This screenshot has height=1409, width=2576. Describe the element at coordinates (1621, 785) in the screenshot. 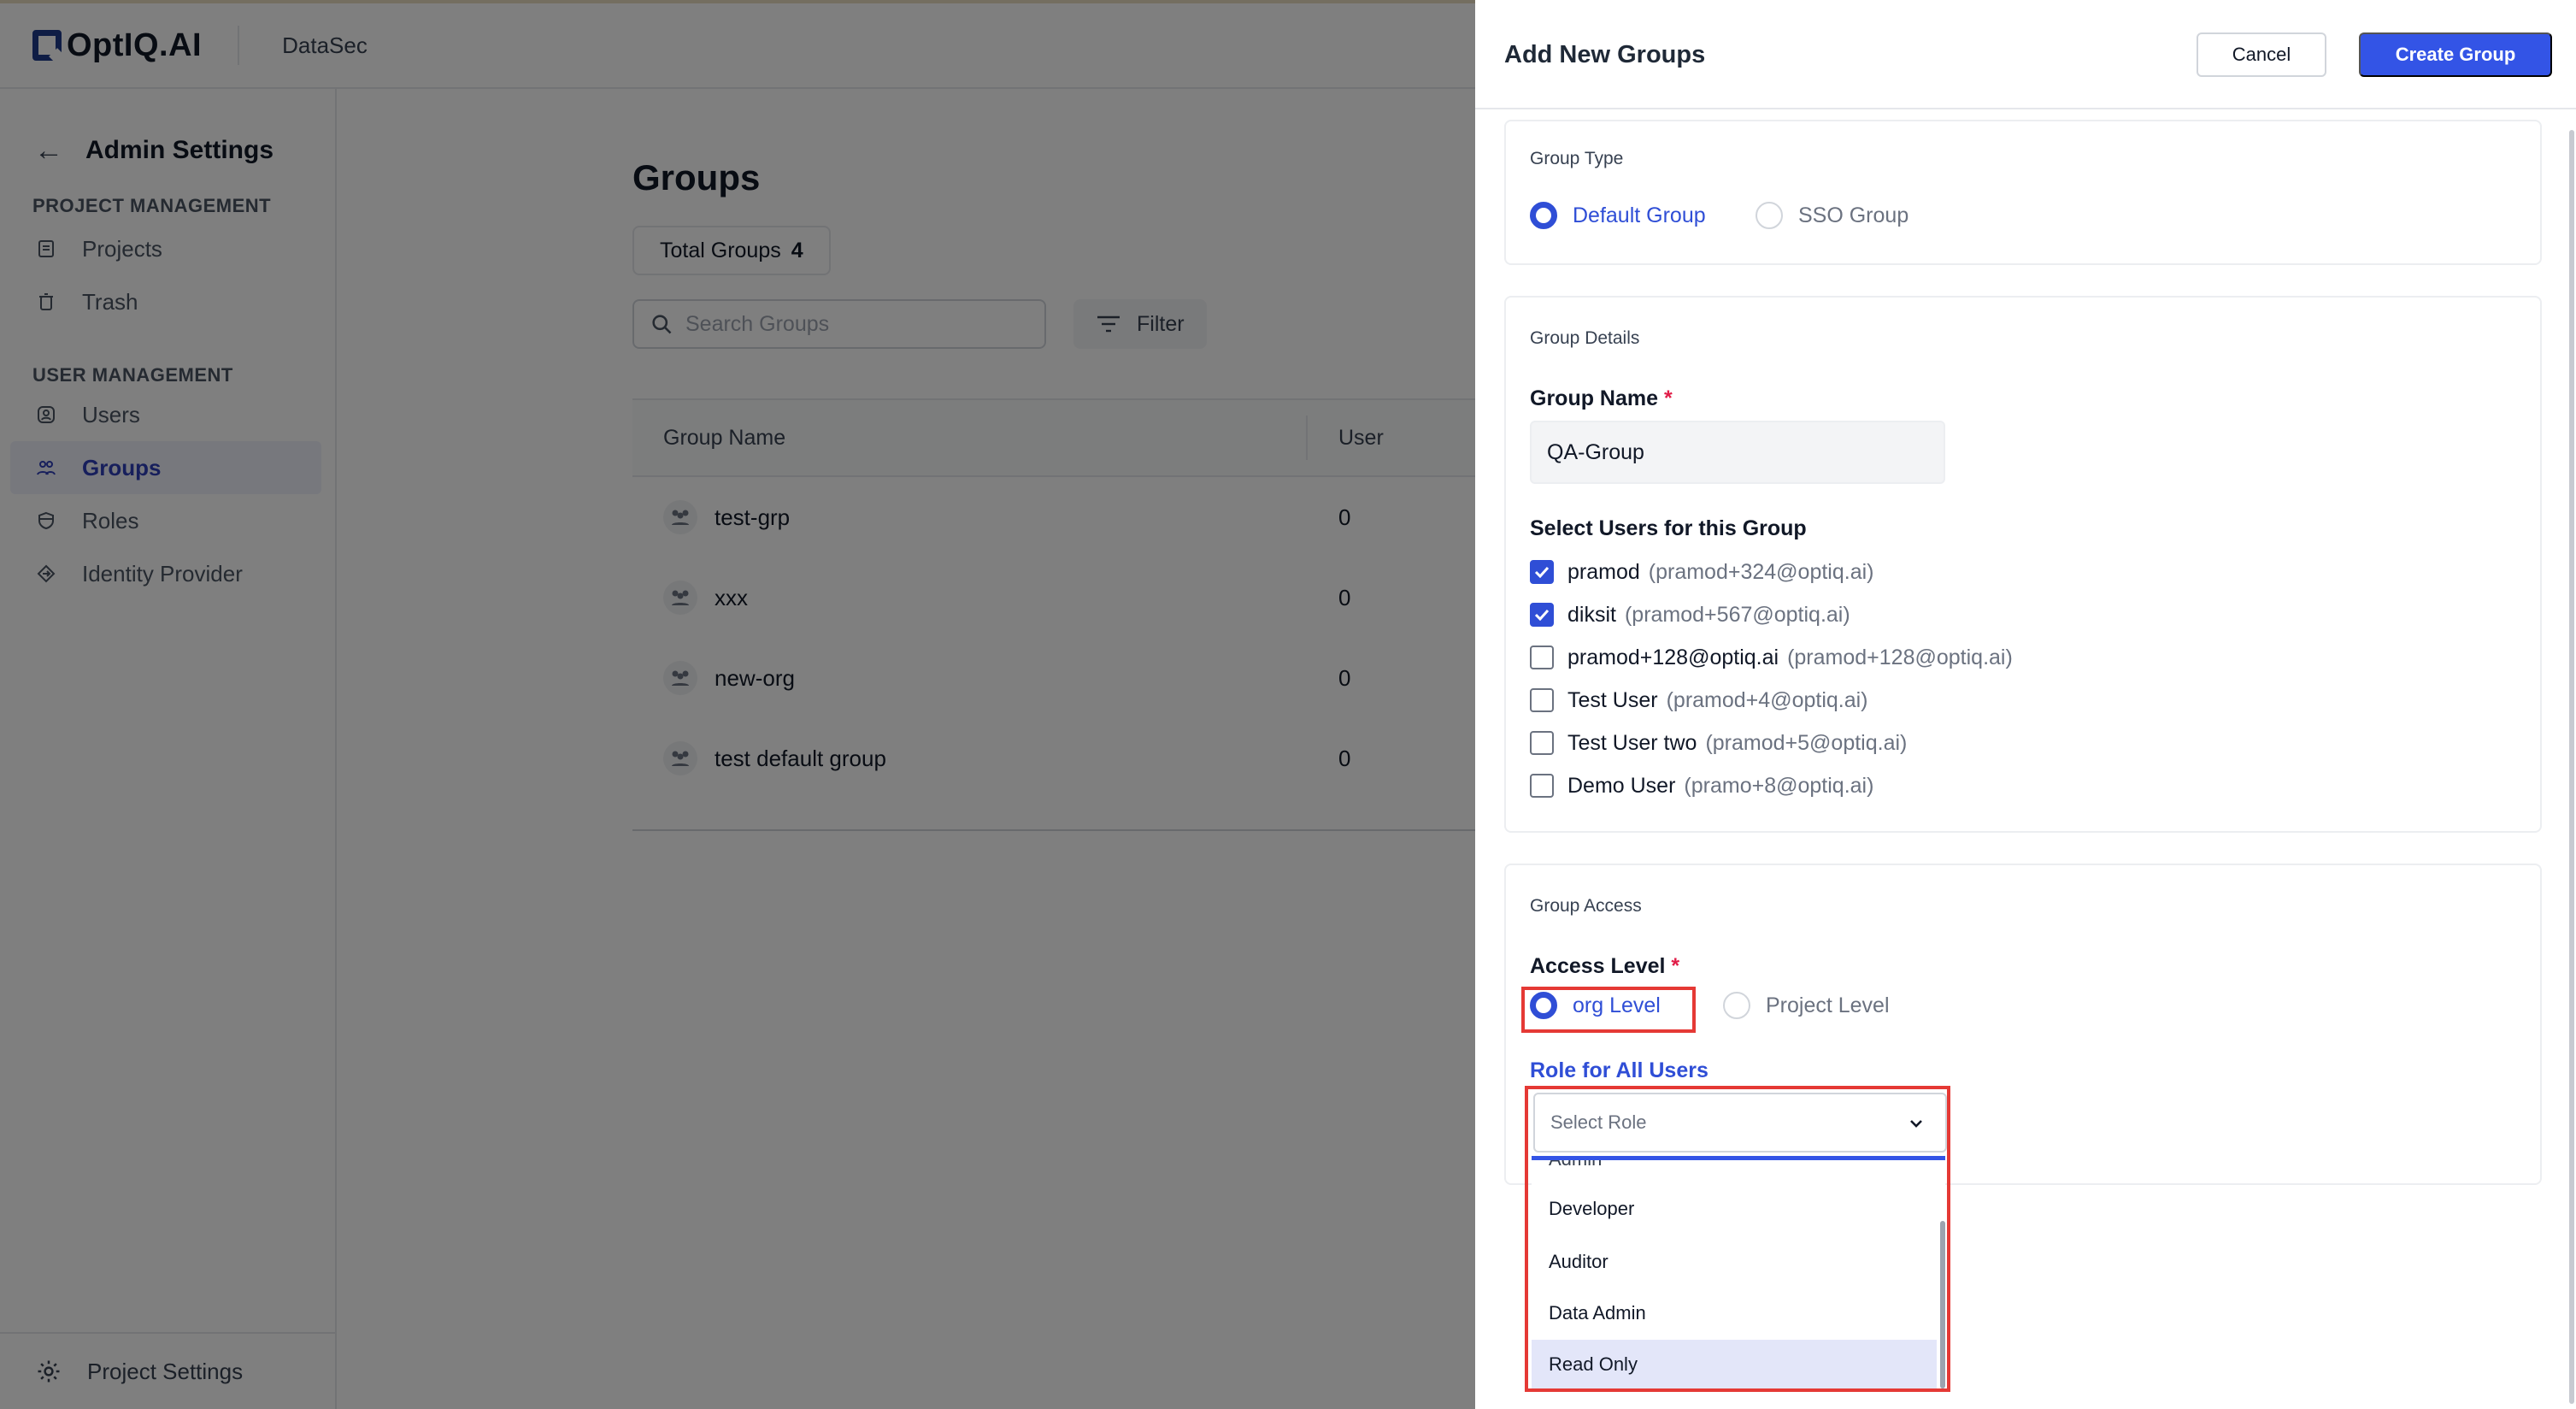

I see `user-name: Demo User` at that location.